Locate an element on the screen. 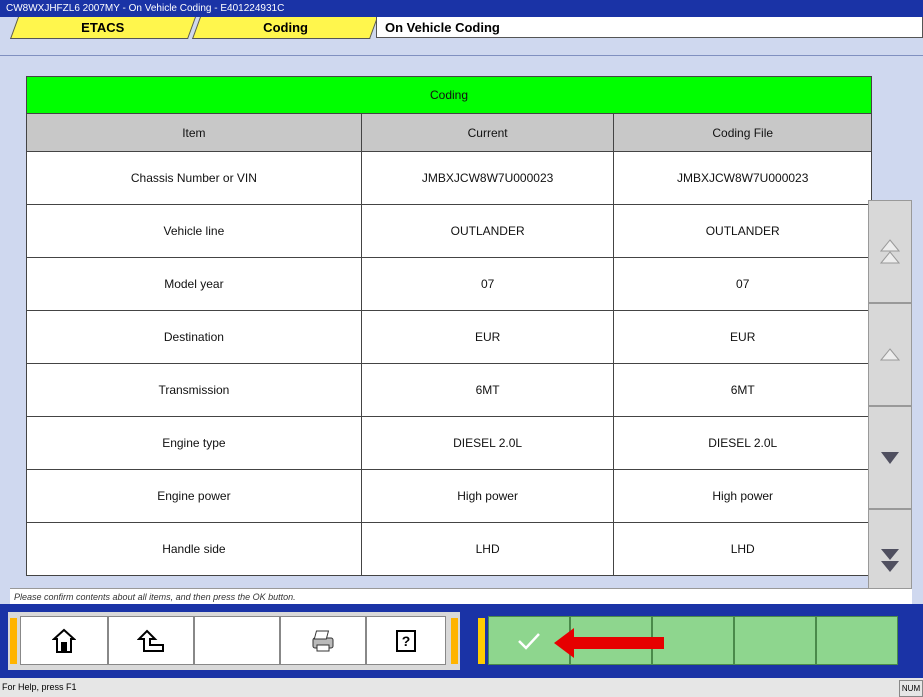 The height and width of the screenshot is (697, 923). scroll-top-button is located at coordinates (890, 251).